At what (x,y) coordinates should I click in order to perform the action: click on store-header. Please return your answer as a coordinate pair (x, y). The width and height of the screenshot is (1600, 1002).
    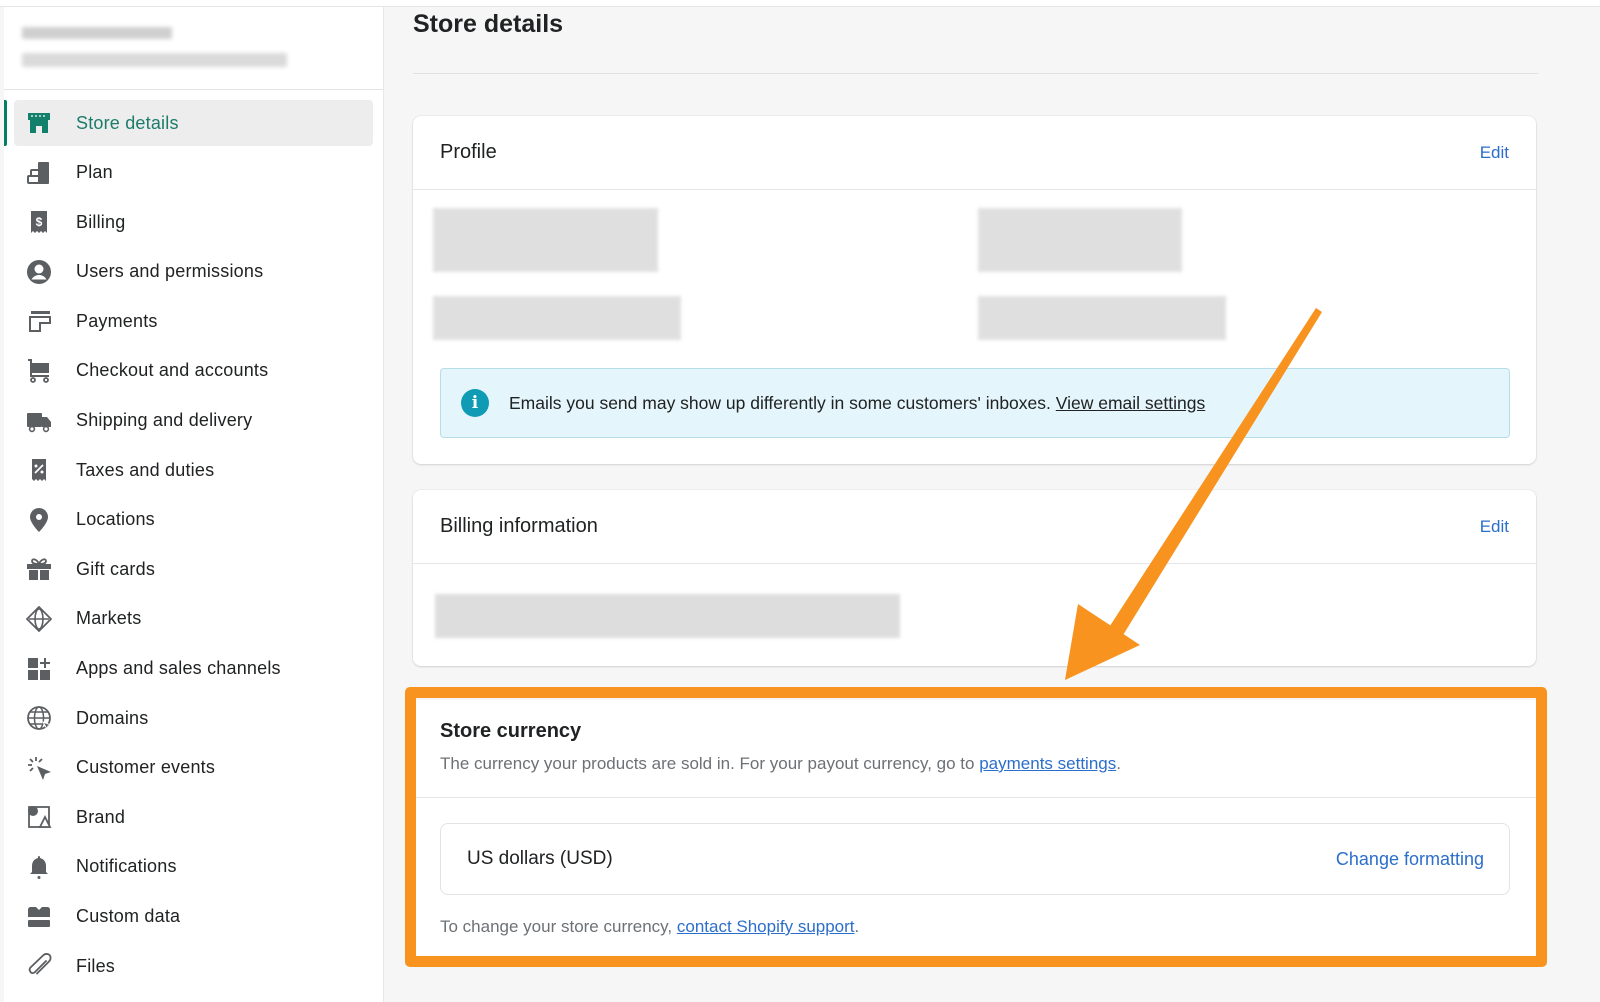
    Looking at the image, I should click on (193, 48).